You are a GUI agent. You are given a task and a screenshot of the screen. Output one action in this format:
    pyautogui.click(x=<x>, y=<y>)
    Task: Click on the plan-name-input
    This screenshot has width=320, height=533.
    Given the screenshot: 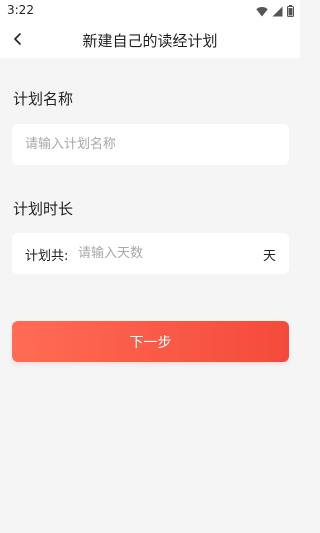 What is the action you would take?
    pyautogui.click(x=150, y=144)
    